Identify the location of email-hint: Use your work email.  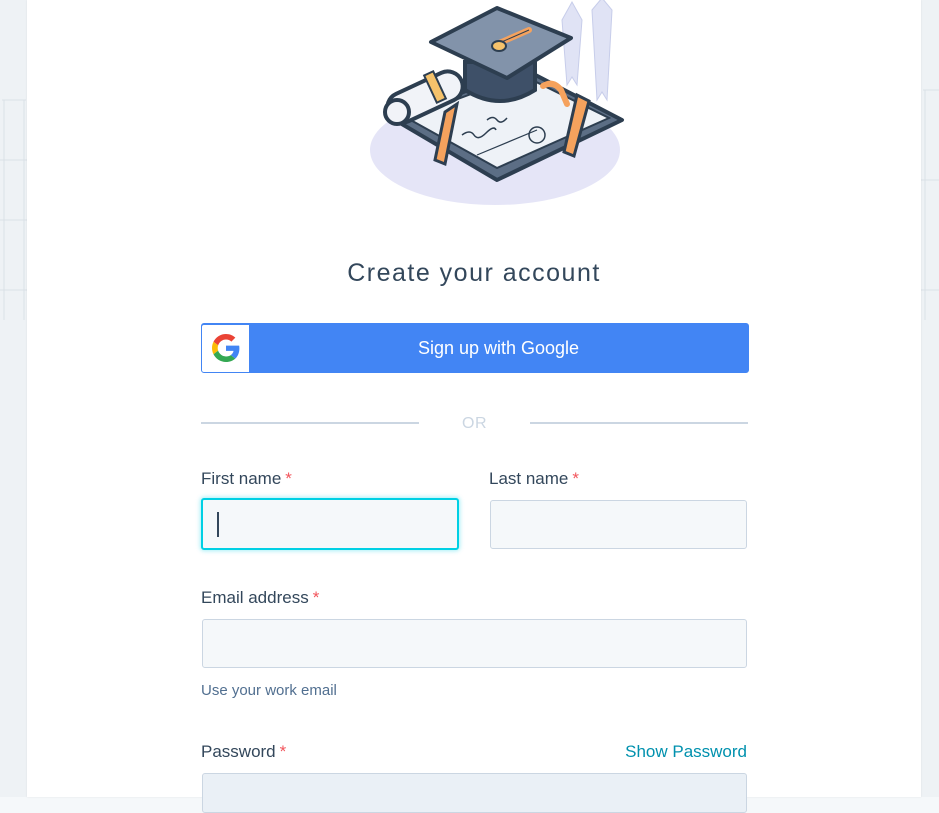
(269, 690).